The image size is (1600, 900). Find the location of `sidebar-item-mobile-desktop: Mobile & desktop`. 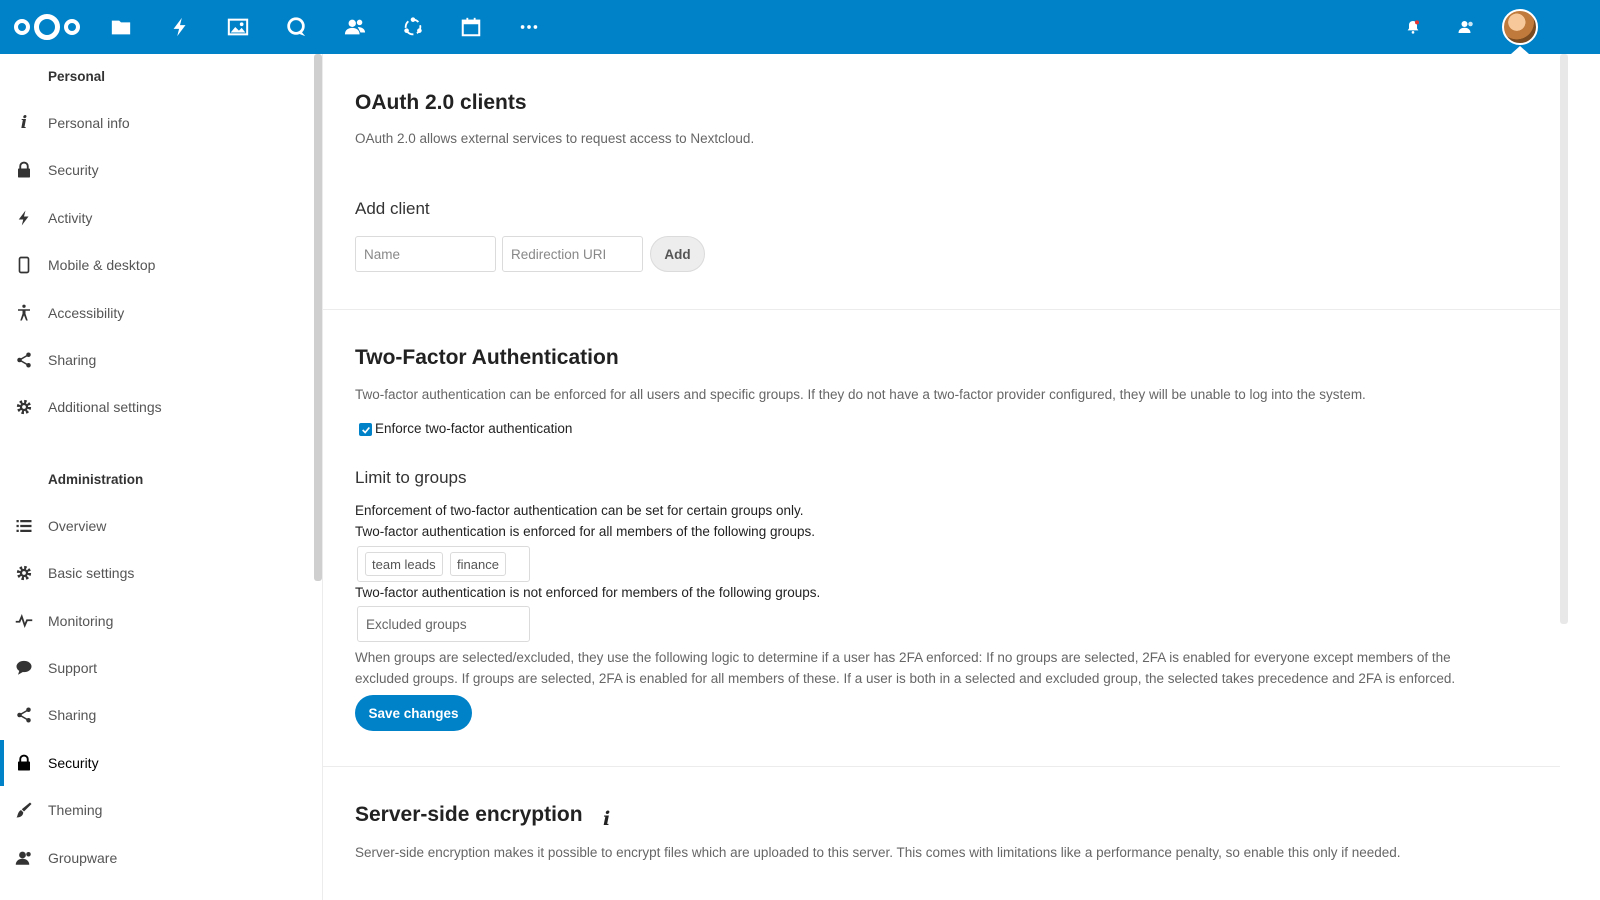

sidebar-item-mobile-desktop: Mobile & desktop is located at coordinates (157, 265).